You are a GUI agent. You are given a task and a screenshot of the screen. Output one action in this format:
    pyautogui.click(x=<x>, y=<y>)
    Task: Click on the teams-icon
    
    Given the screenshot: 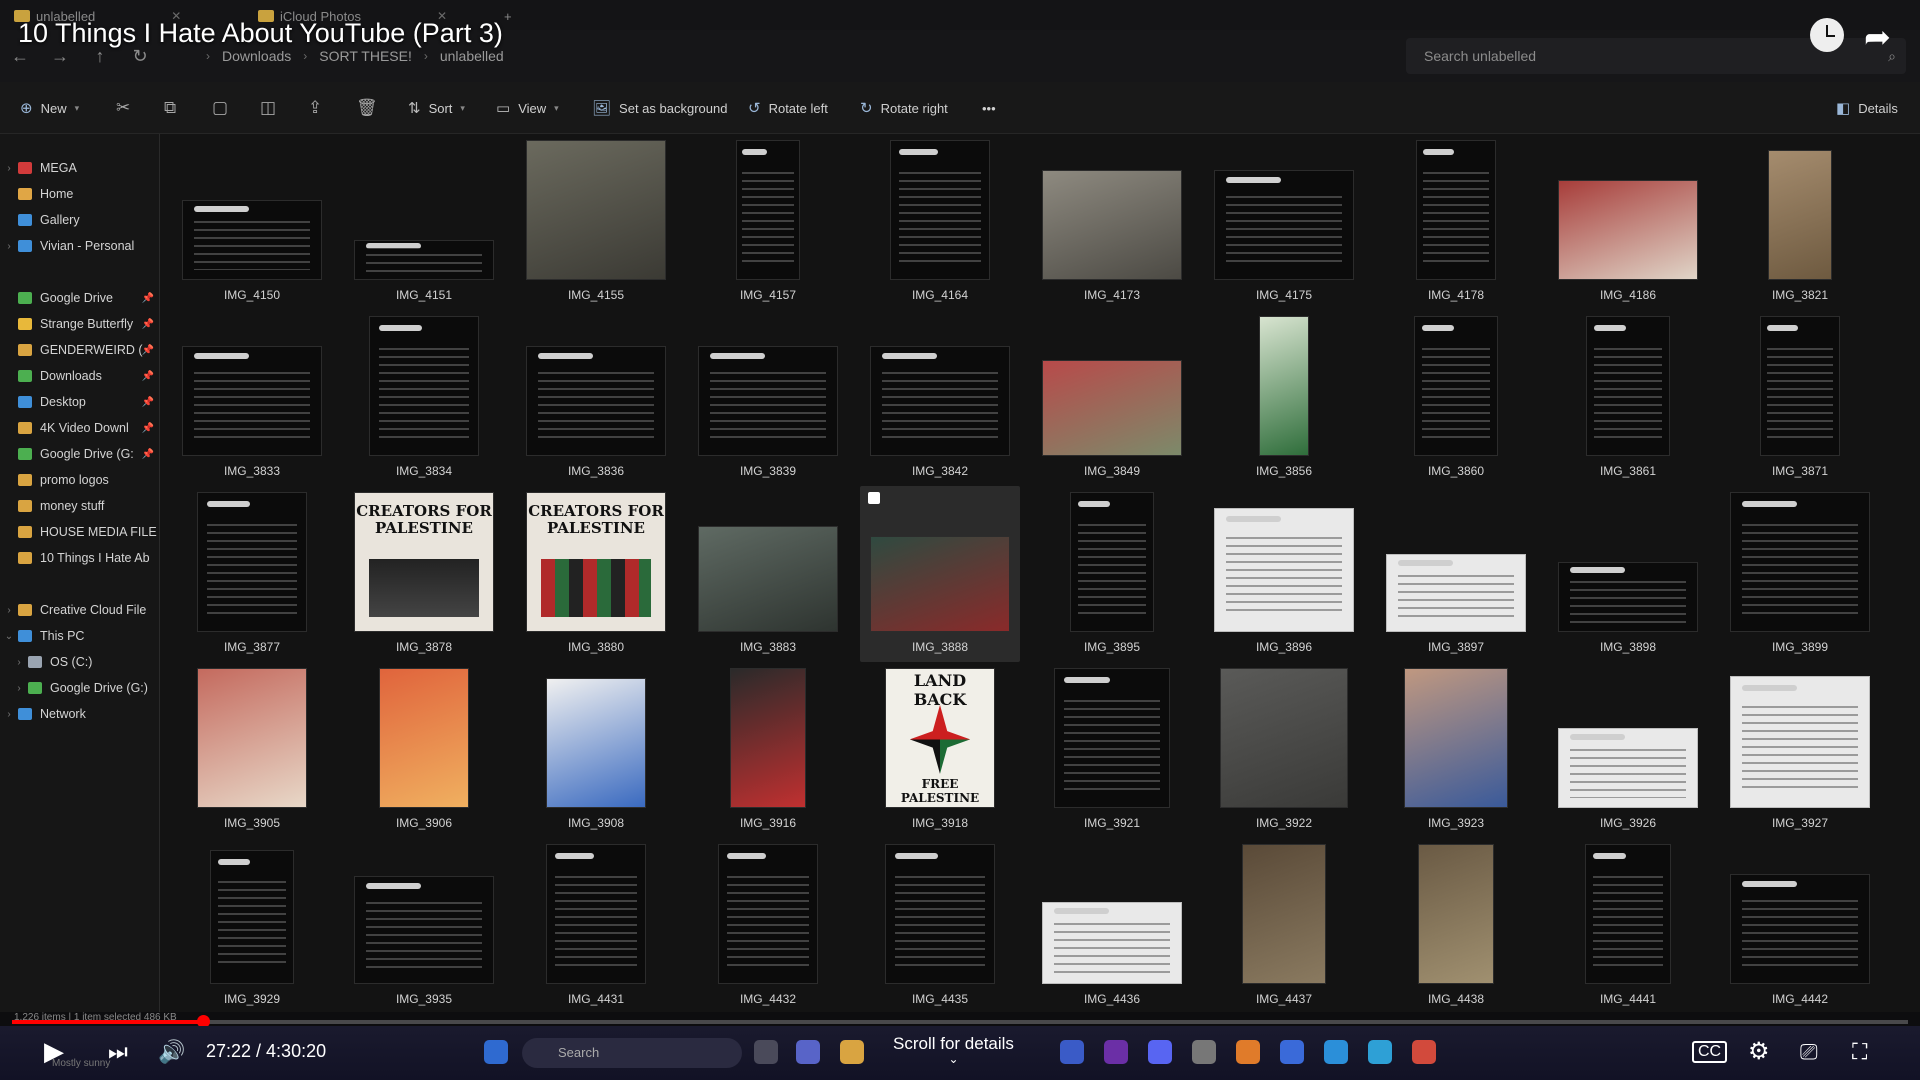 What is the action you would take?
    pyautogui.click(x=808, y=1052)
    